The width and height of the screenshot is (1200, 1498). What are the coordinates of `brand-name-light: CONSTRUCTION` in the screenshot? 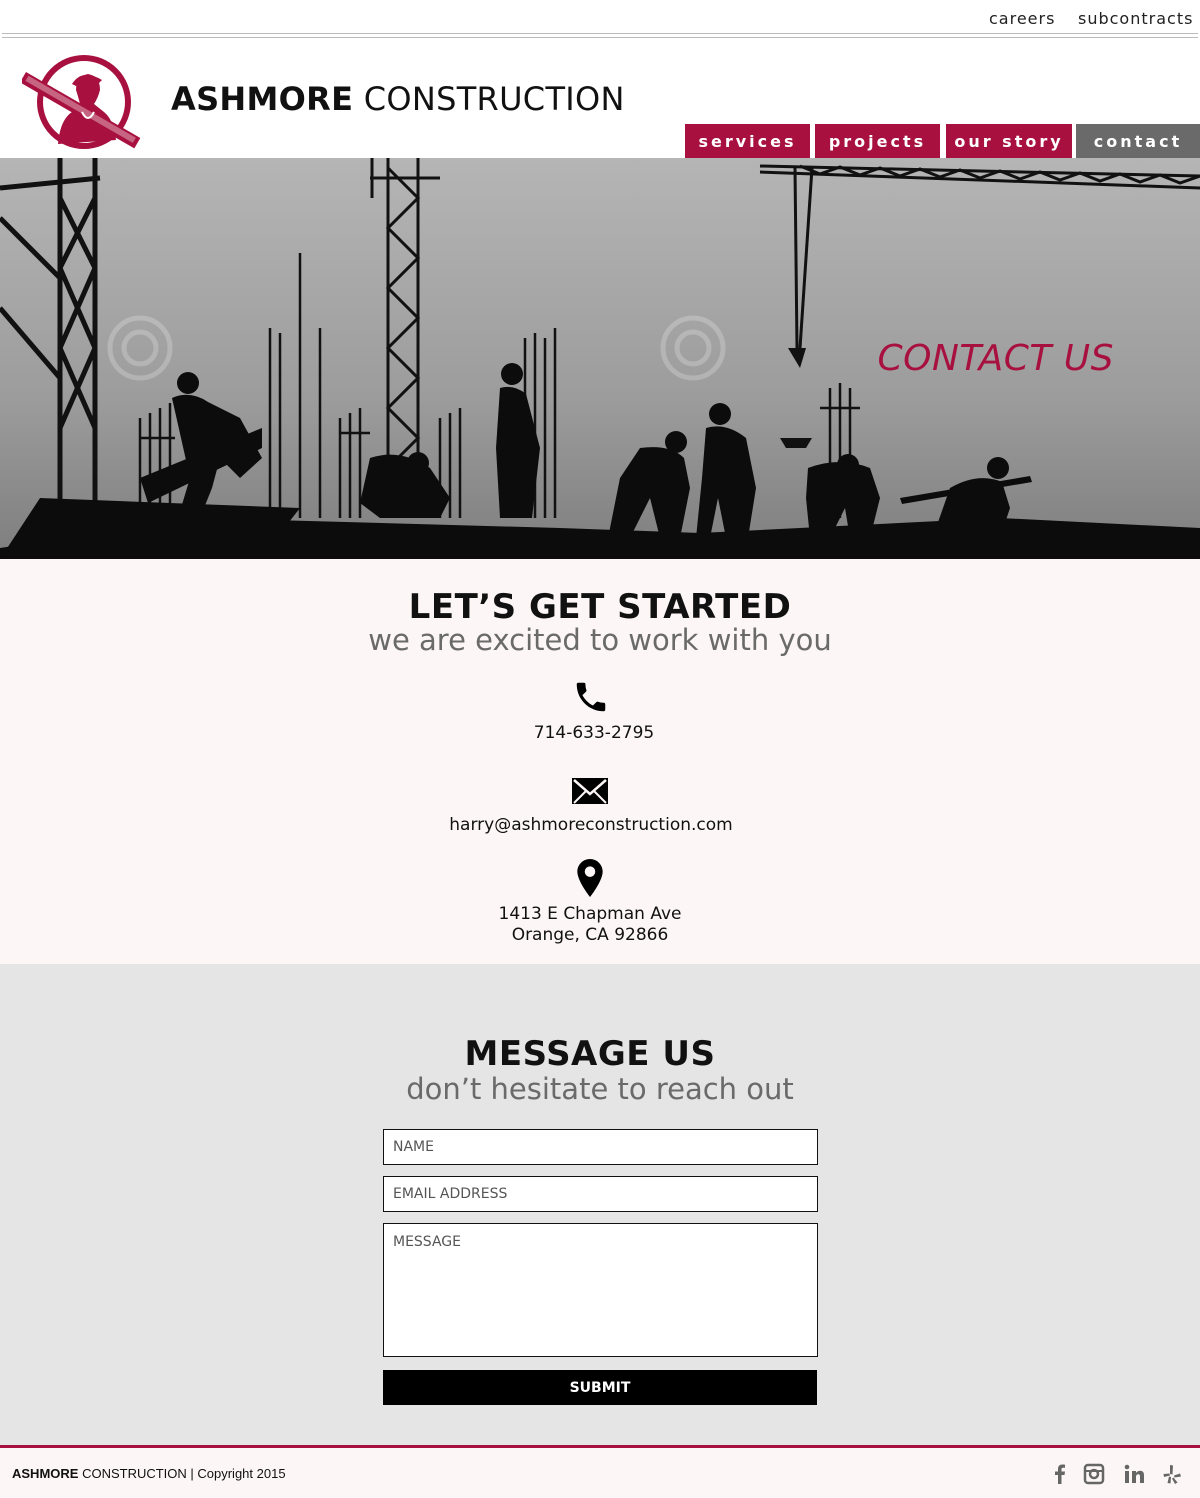 It's located at (489, 99).